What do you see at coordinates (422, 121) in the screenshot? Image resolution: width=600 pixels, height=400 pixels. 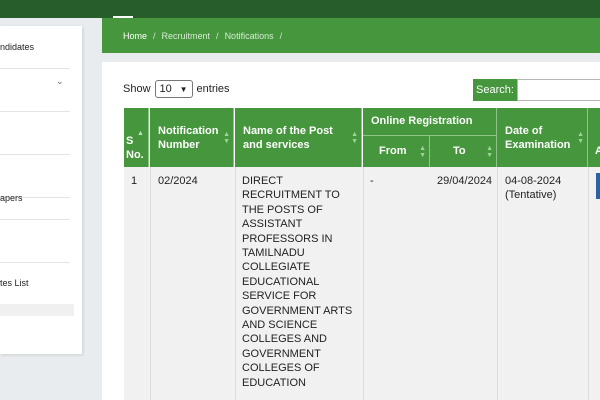 I see `column-header-label: Online Registration` at bounding box center [422, 121].